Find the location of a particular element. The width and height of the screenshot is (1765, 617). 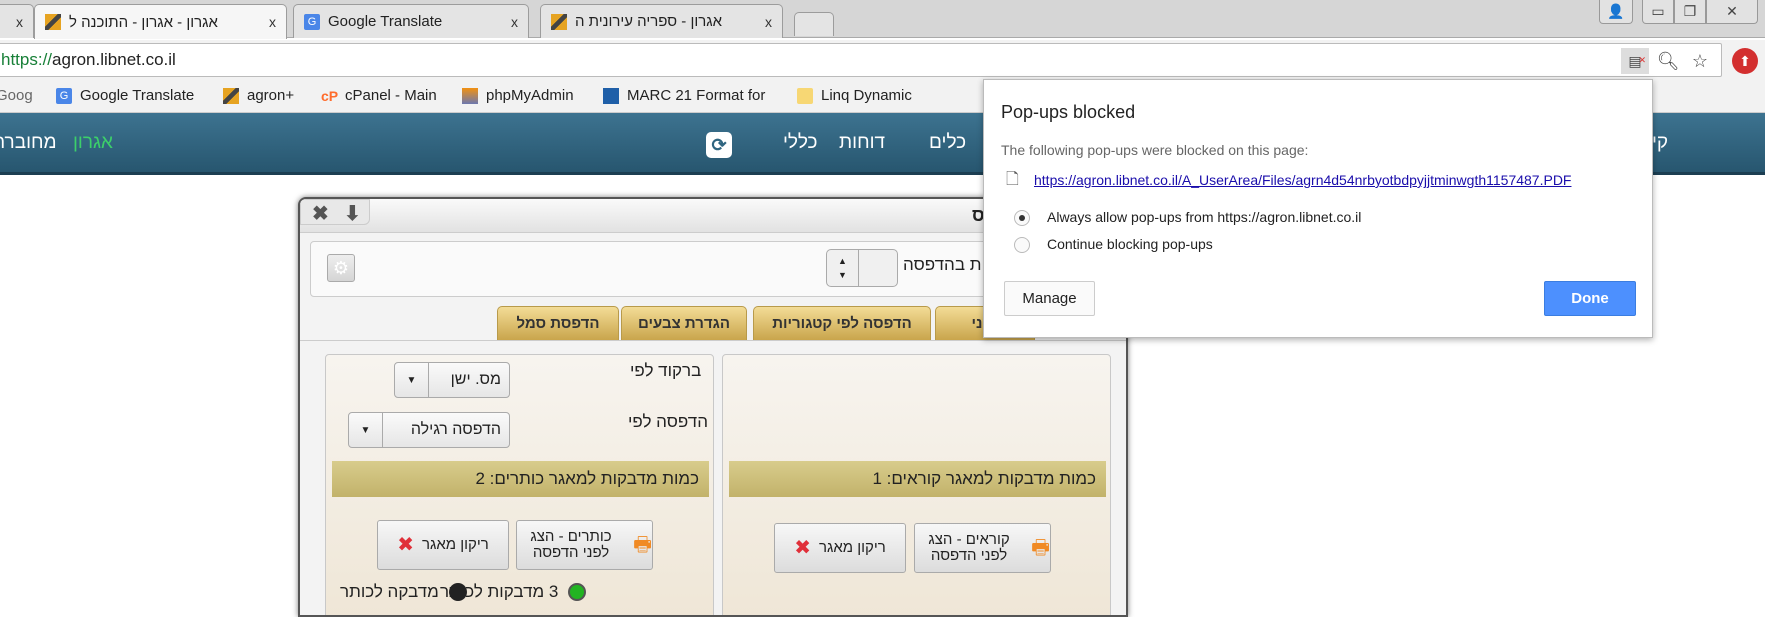

nav-item-general: כללי is located at coordinates (800, 143).